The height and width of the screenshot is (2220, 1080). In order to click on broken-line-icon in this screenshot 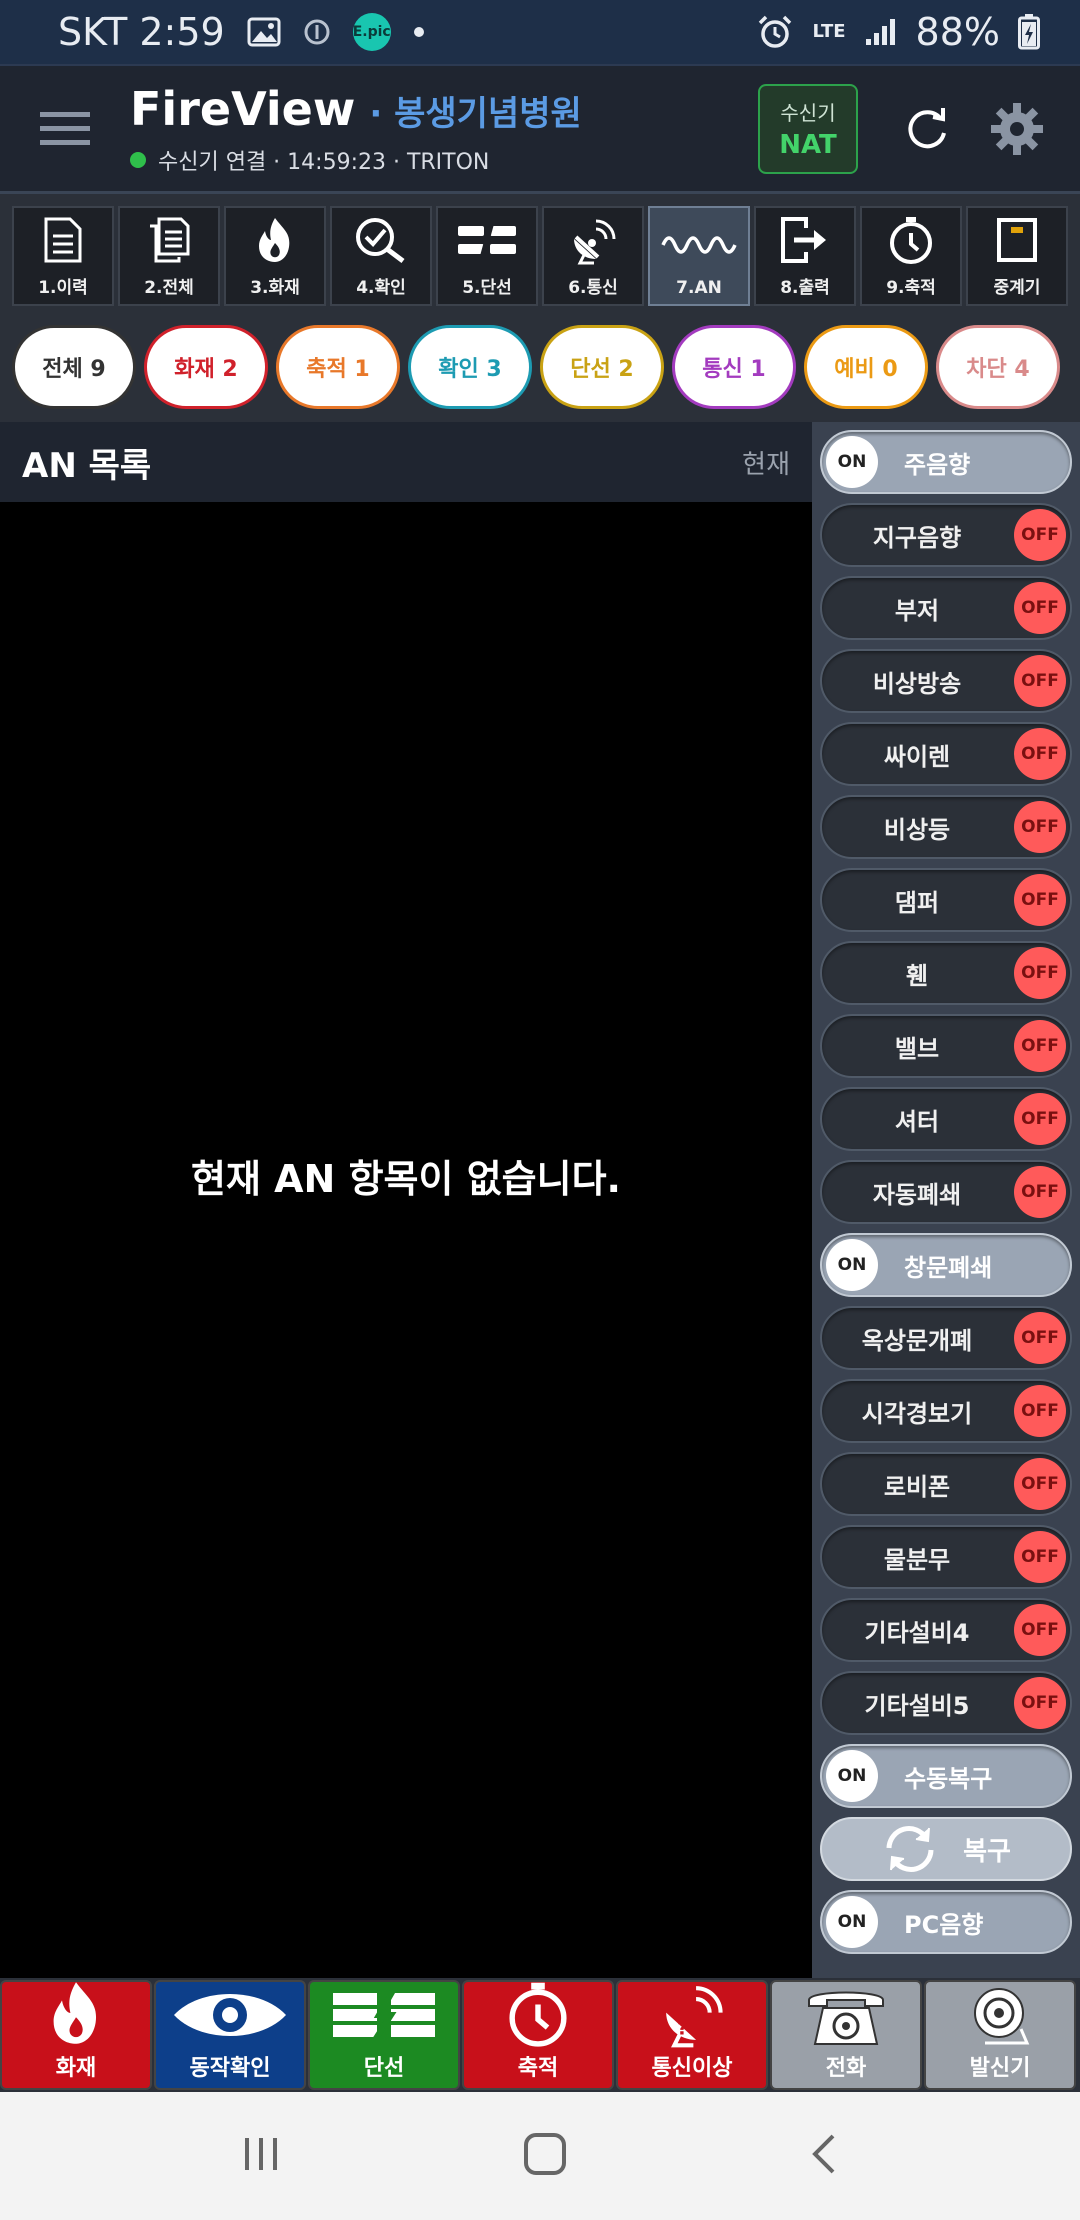, I will do `click(487, 240)`.